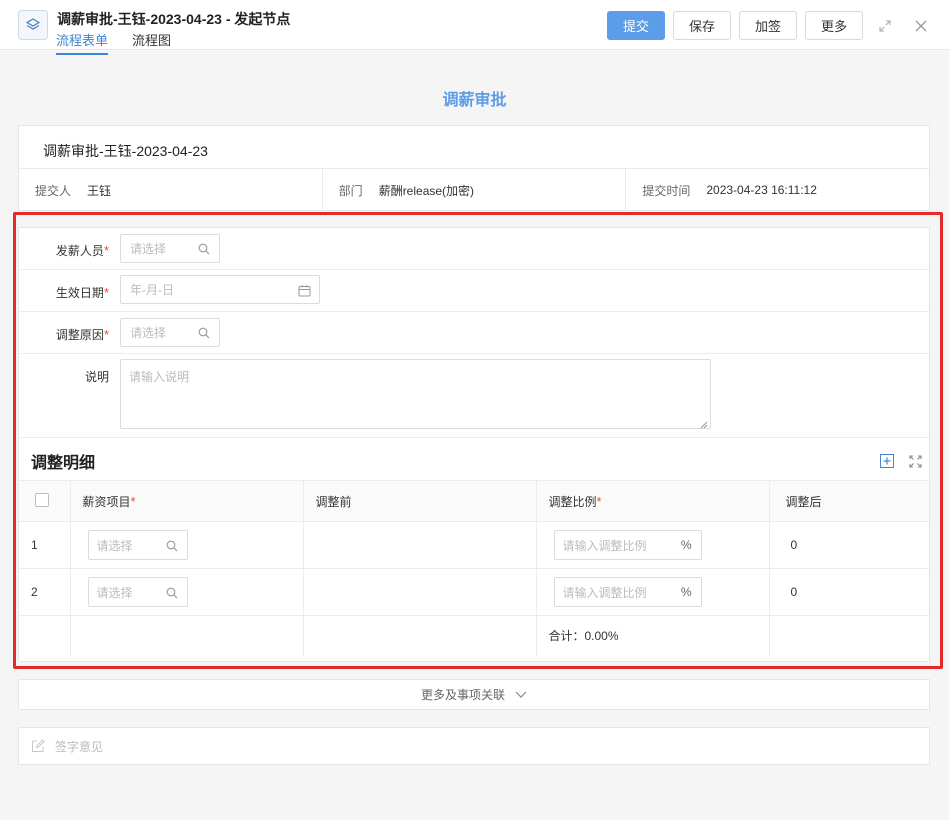  What do you see at coordinates (53, 190) in the screenshot?
I see `submitter-label: 提交人` at bounding box center [53, 190].